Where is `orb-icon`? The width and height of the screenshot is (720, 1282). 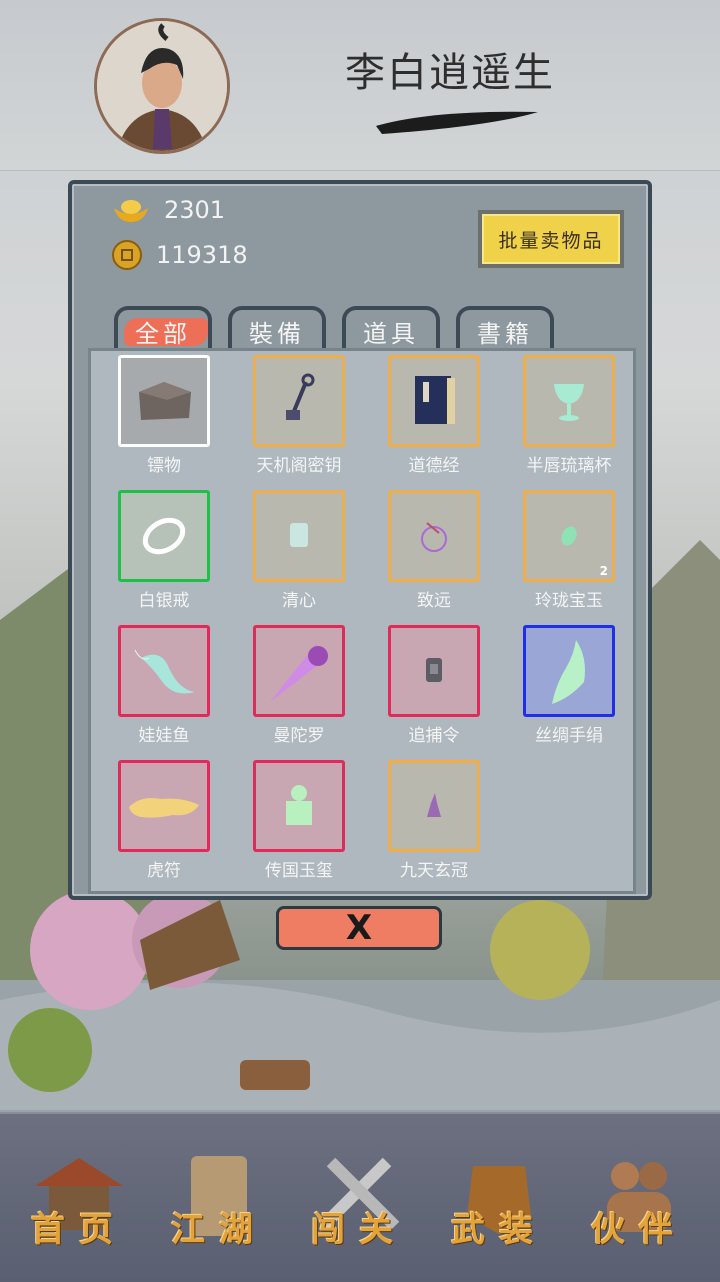
orb-icon is located at coordinates (434, 537).